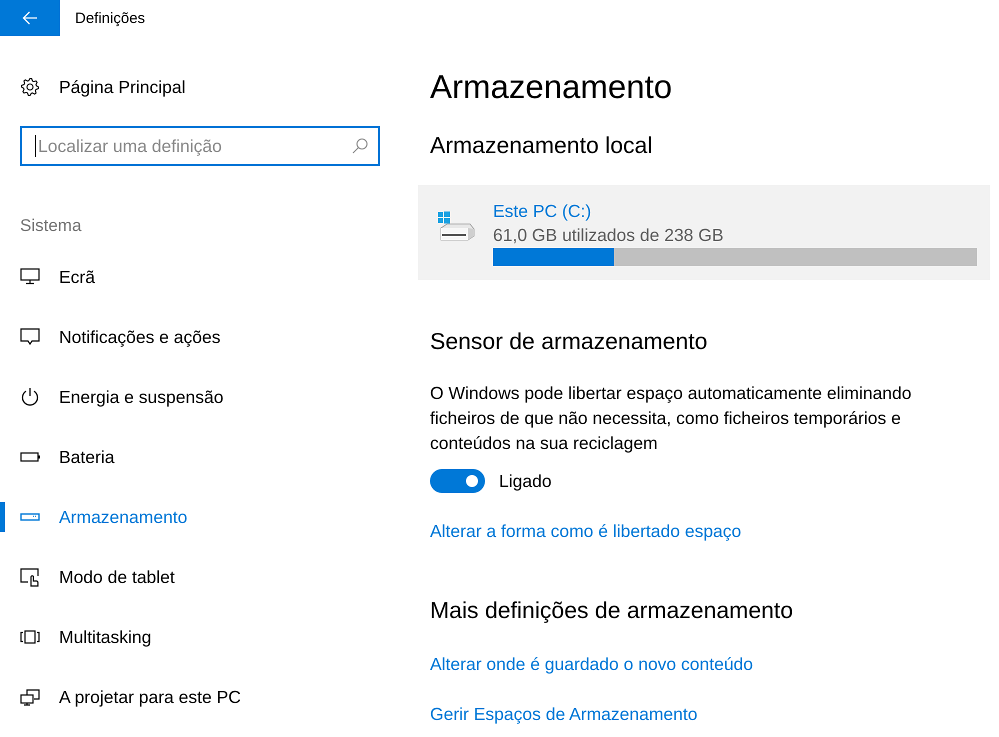  What do you see at coordinates (30, 637) in the screenshot?
I see `multitasking-icon` at bounding box center [30, 637].